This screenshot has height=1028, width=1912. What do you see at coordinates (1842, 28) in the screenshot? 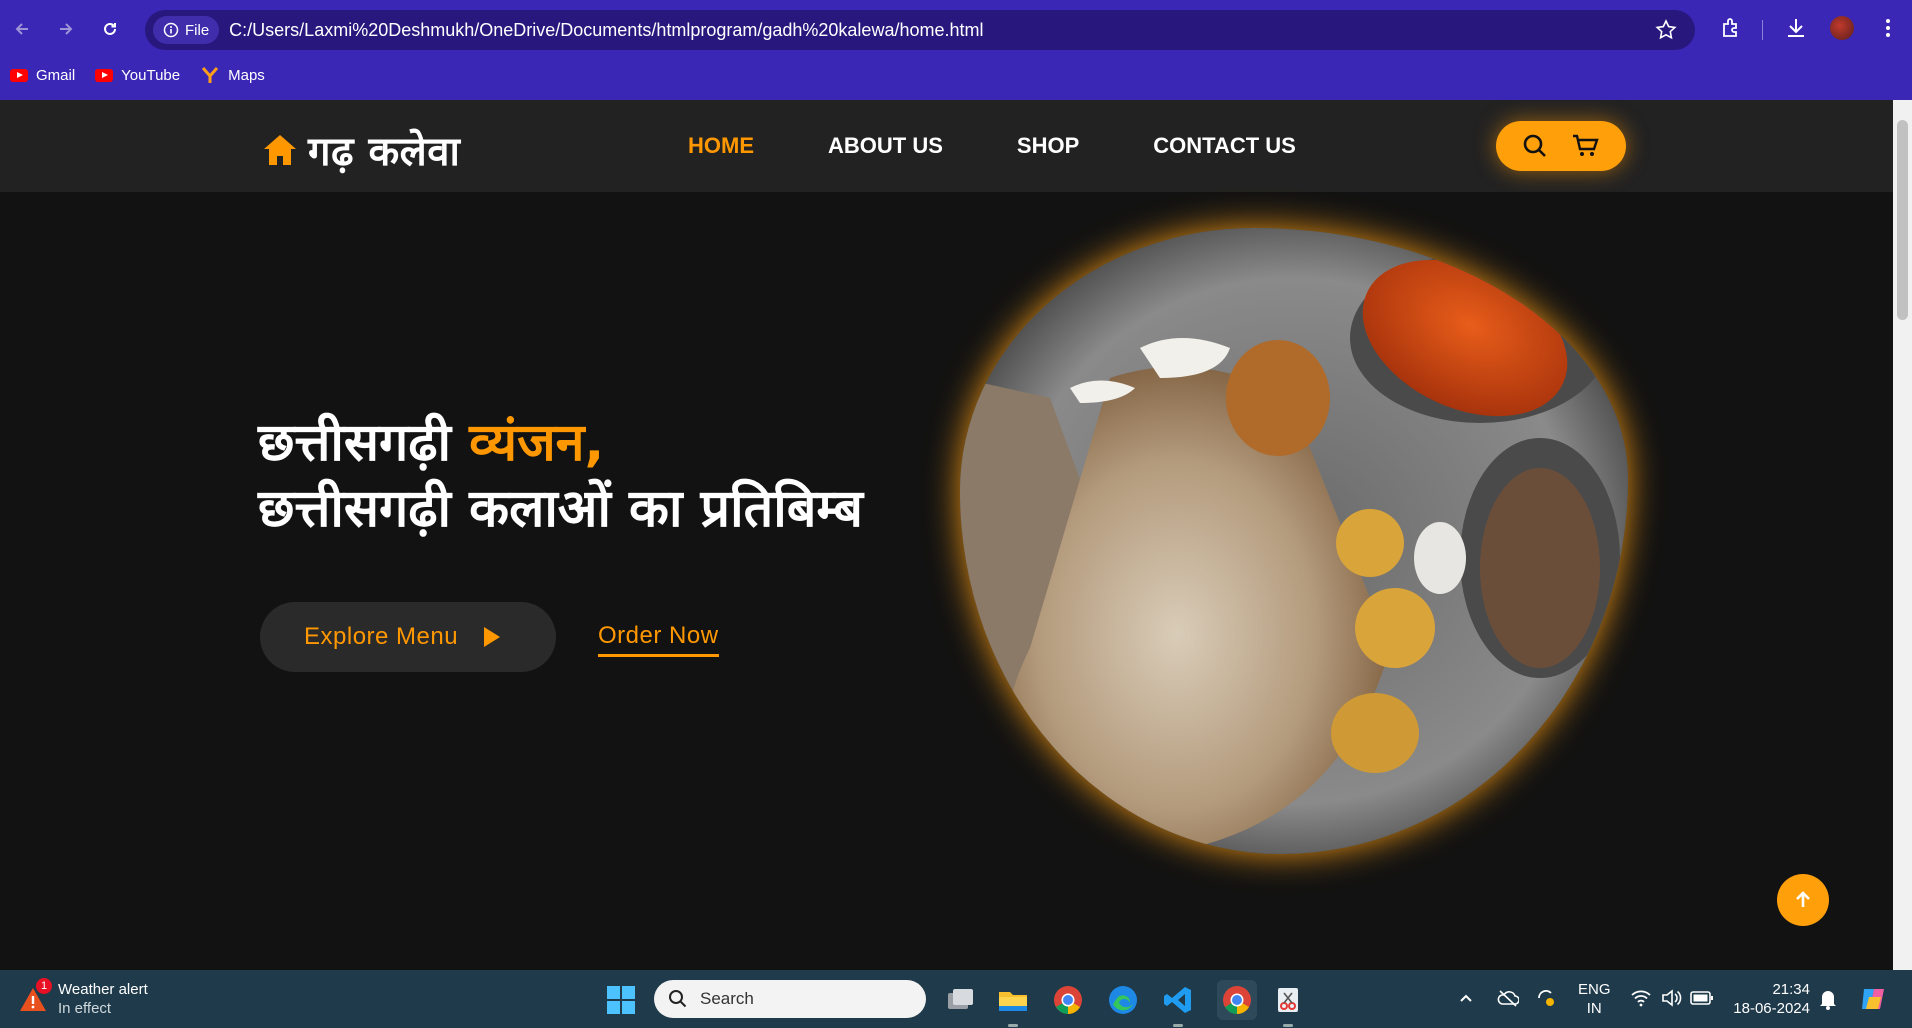
I see `profile-avatar` at bounding box center [1842, 28].